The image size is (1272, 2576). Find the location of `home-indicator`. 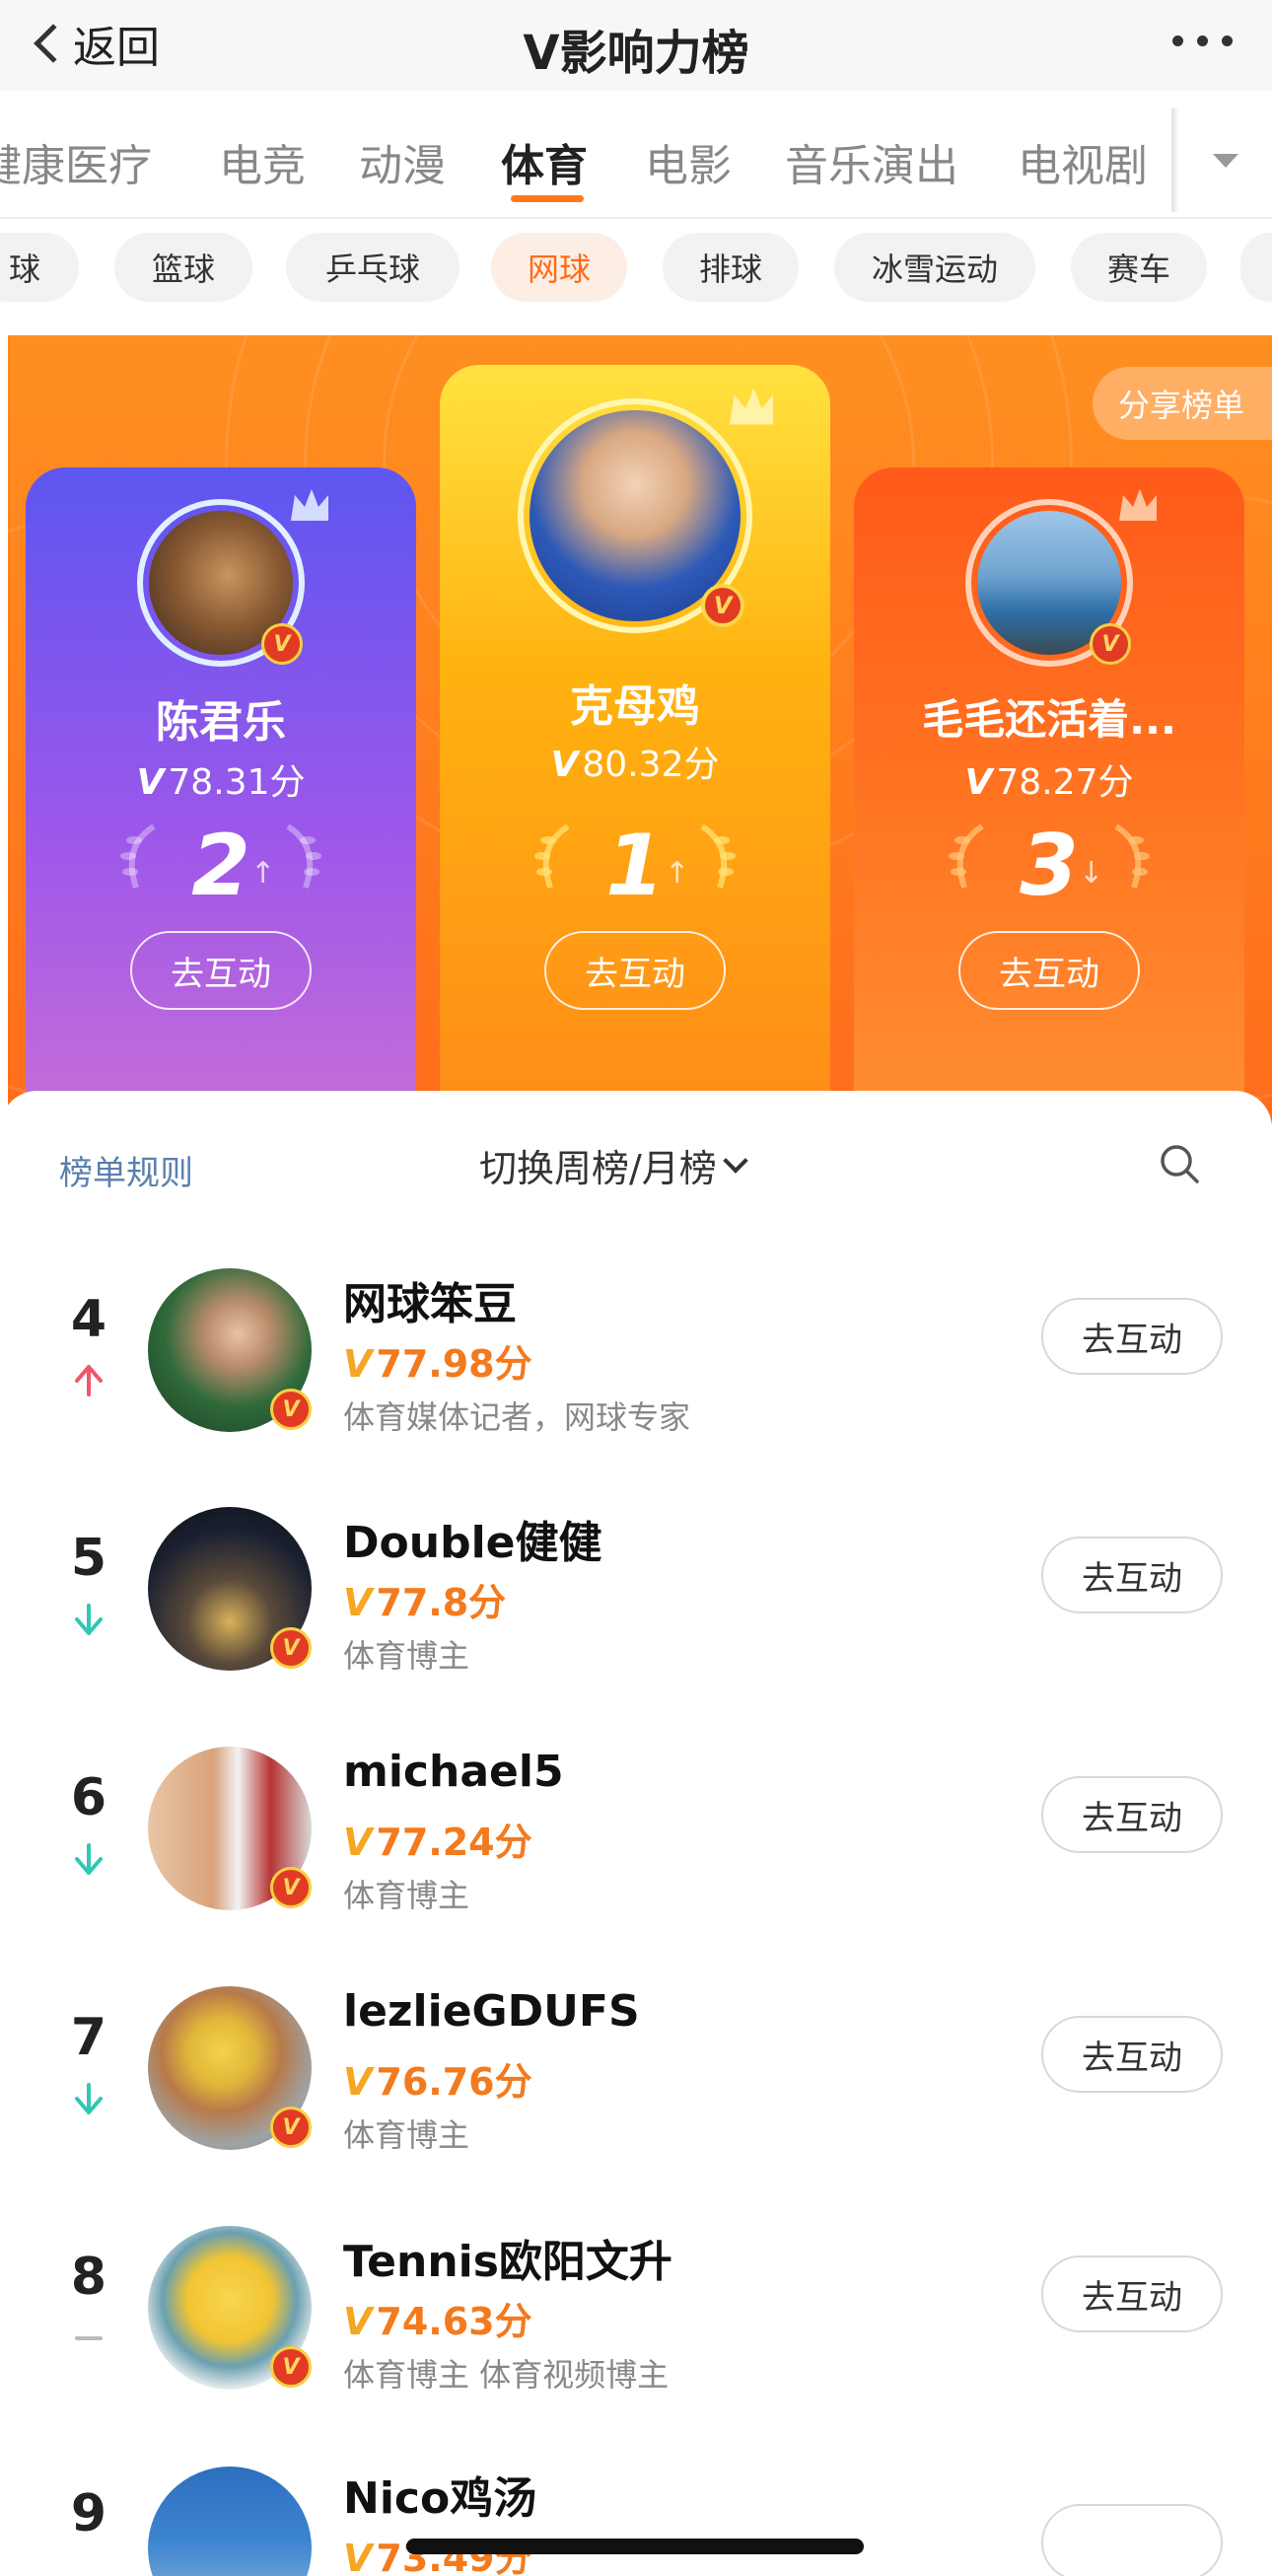

home-indicator is located at coordinates (635, 2546).